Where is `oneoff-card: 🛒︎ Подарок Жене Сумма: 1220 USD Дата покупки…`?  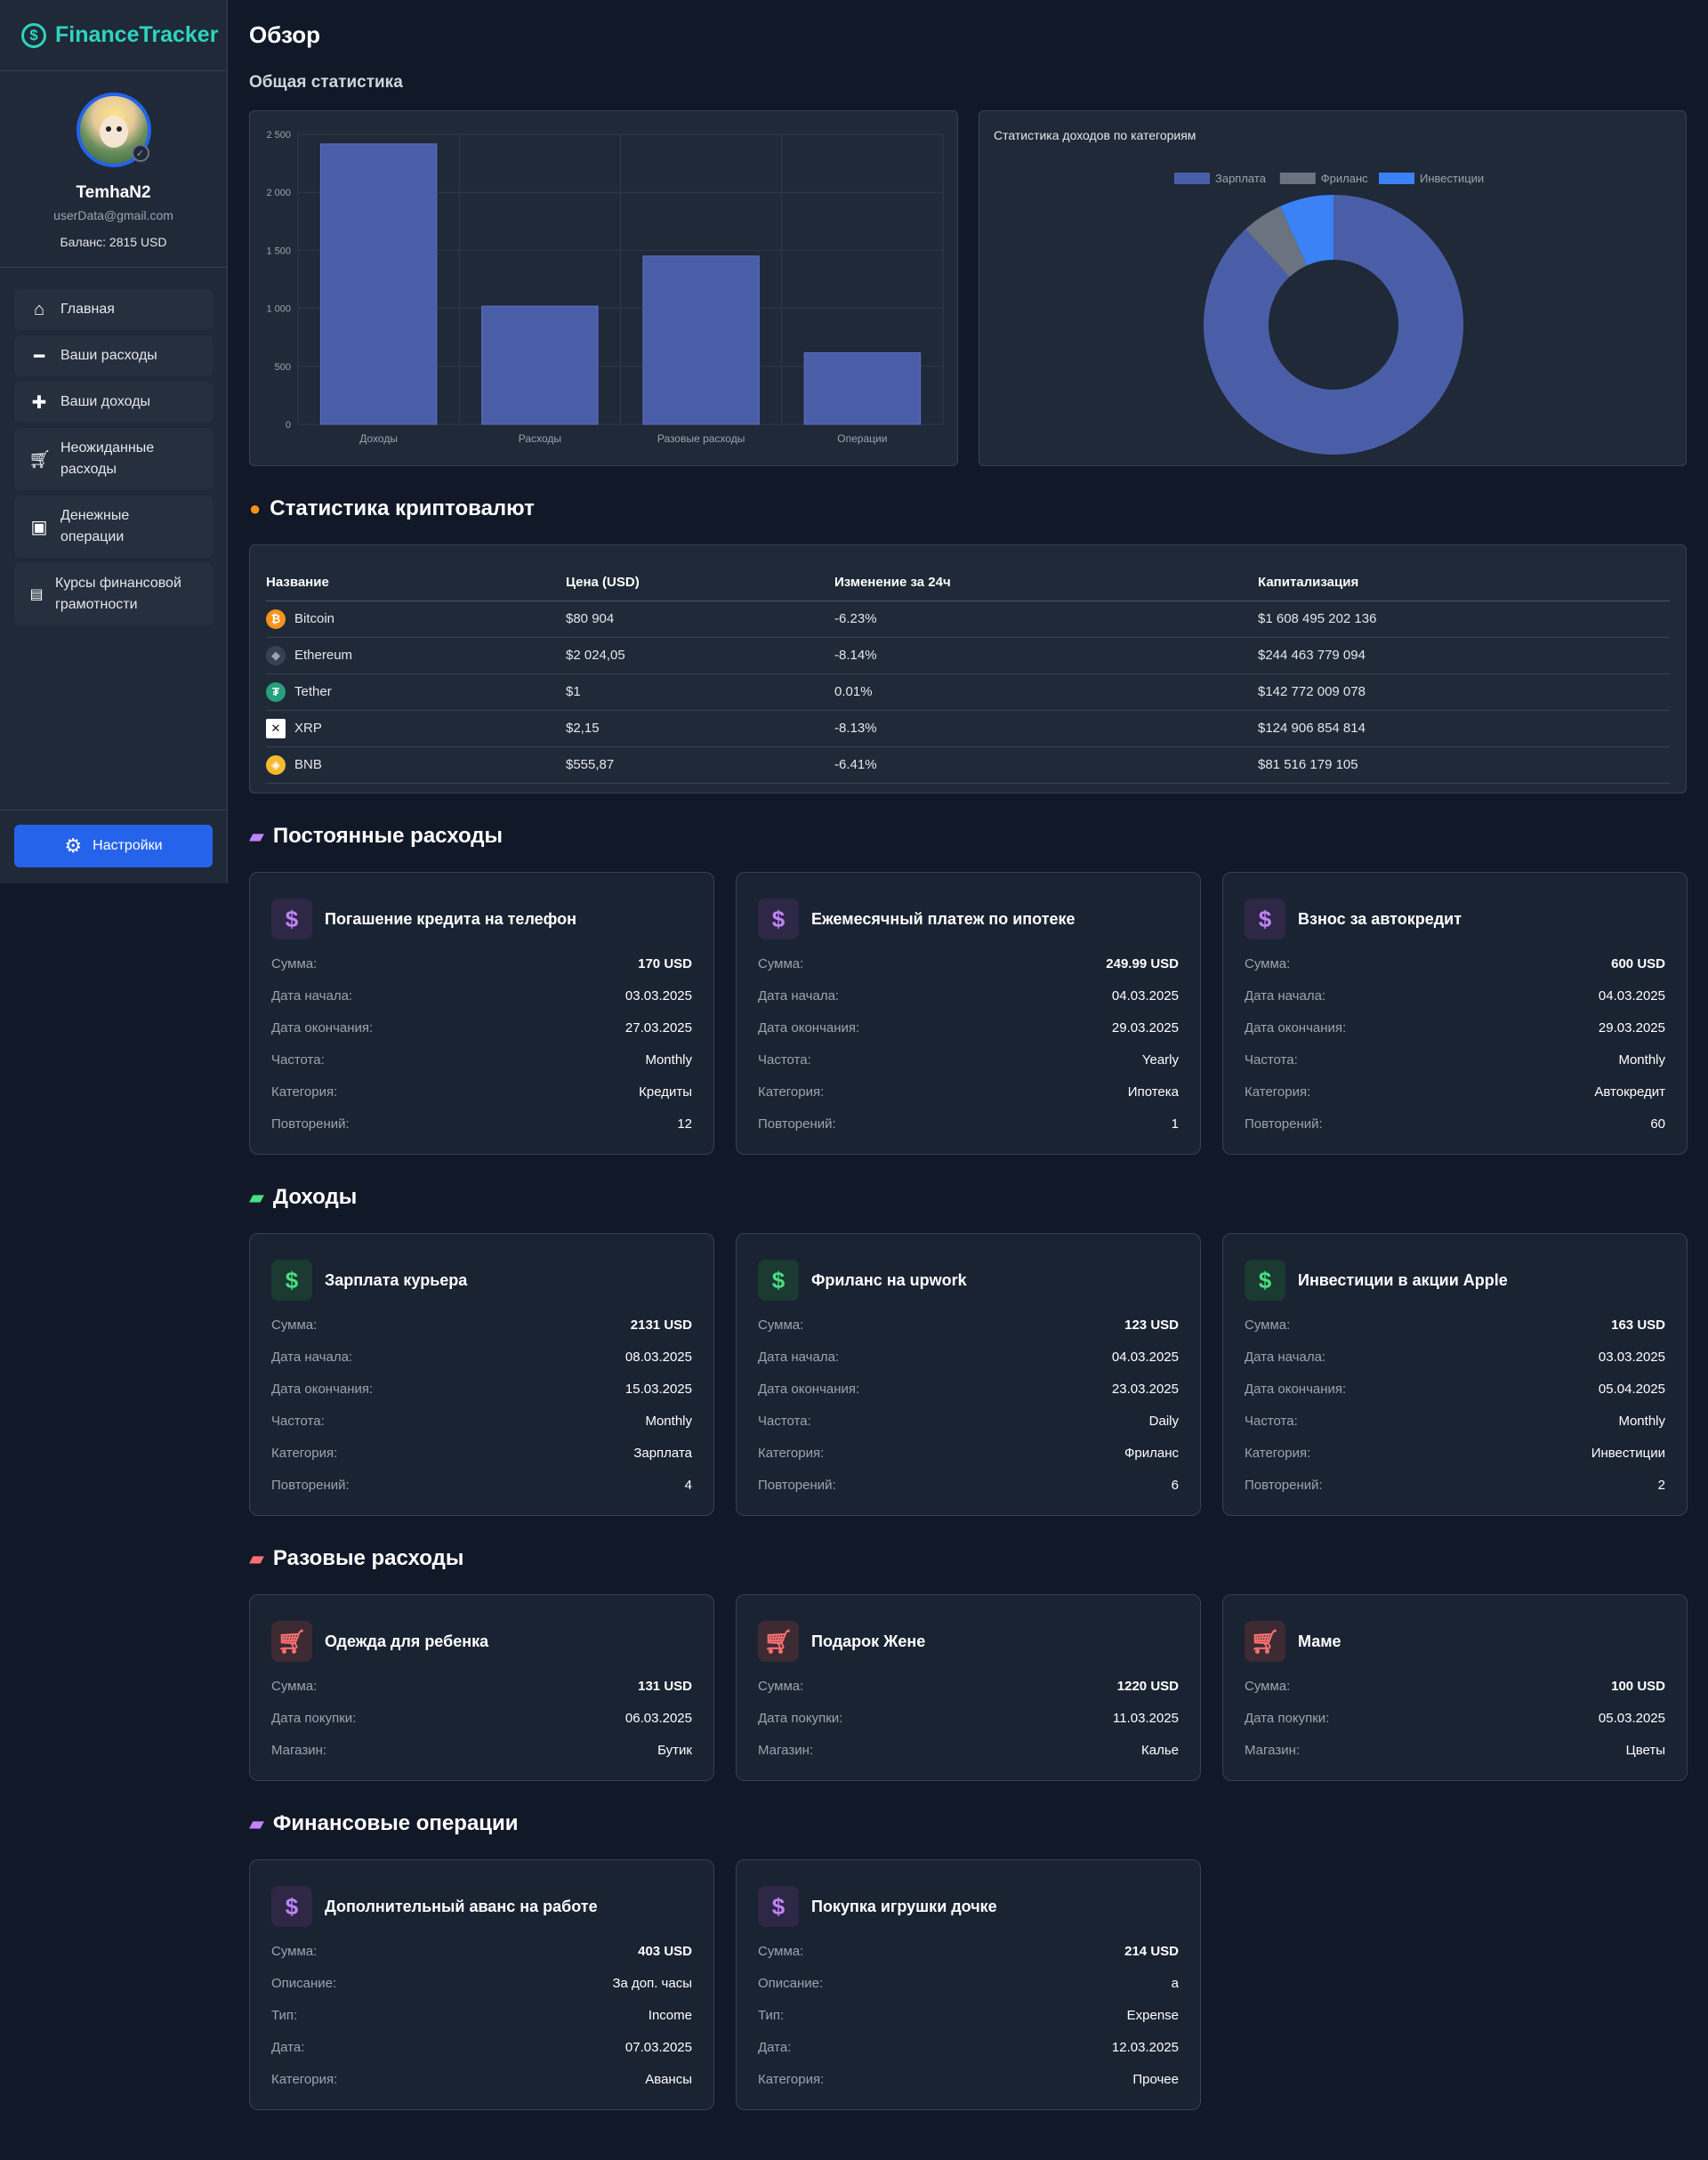 oneoff-card: 🛒︎ Подарок Жене Сумма: 1220 USD Дата покупки… is located at coordinates (968, 1687).